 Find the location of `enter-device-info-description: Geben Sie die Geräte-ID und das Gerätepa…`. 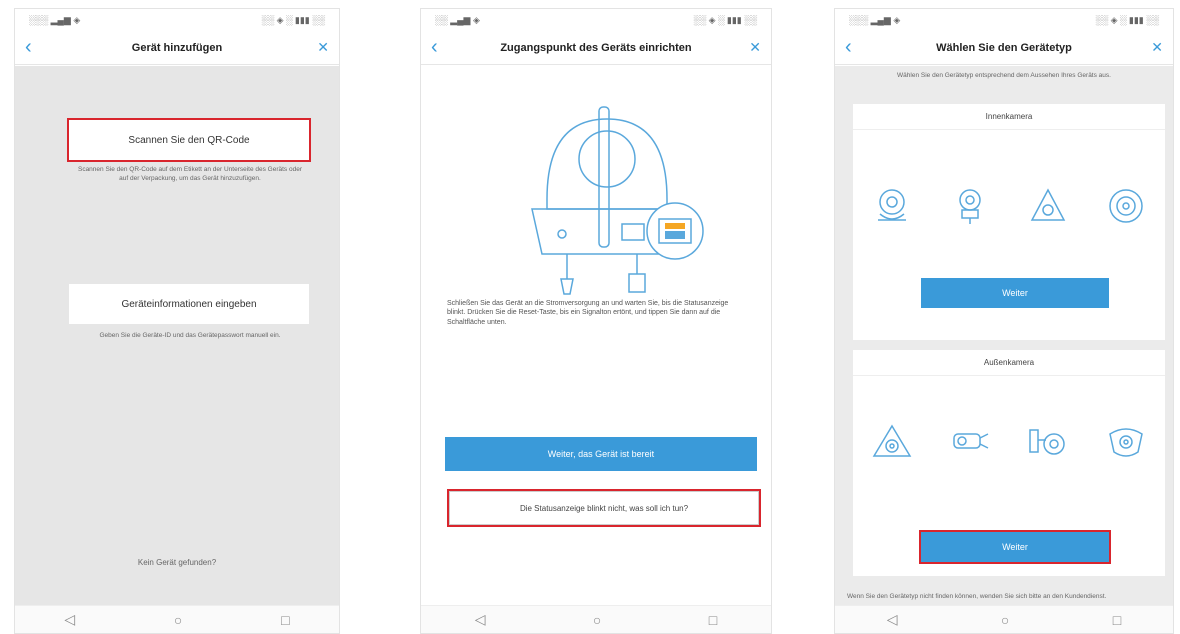

enter-device-info-description: Geben Sie die Geräte-ID und das Gerätepa… is located at coordinates (190, 335).